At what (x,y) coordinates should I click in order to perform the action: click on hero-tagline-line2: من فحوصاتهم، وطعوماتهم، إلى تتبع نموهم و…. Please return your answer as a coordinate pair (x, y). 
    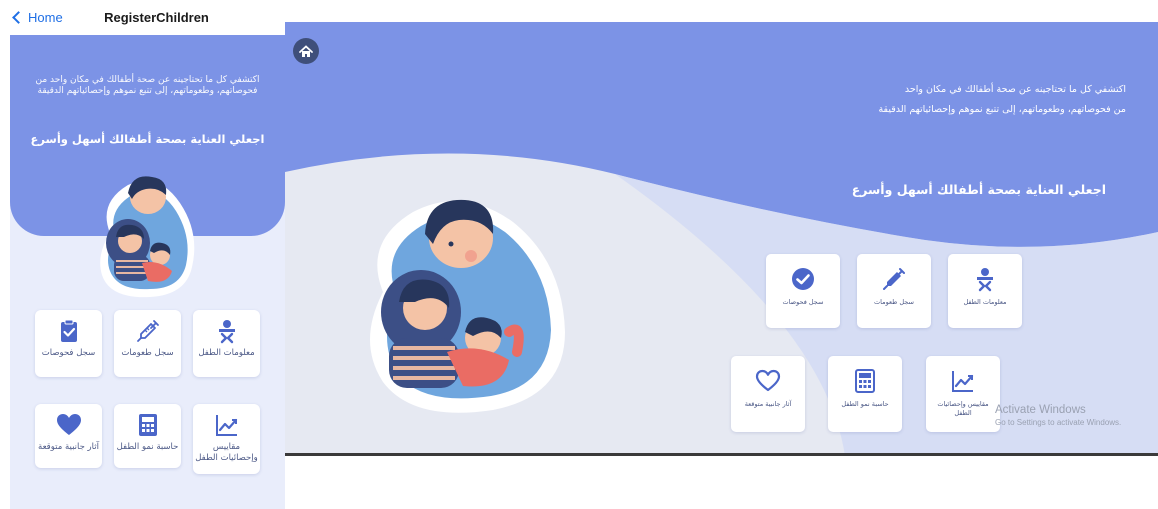
    Looking at the image, I should click on (1002, 109).